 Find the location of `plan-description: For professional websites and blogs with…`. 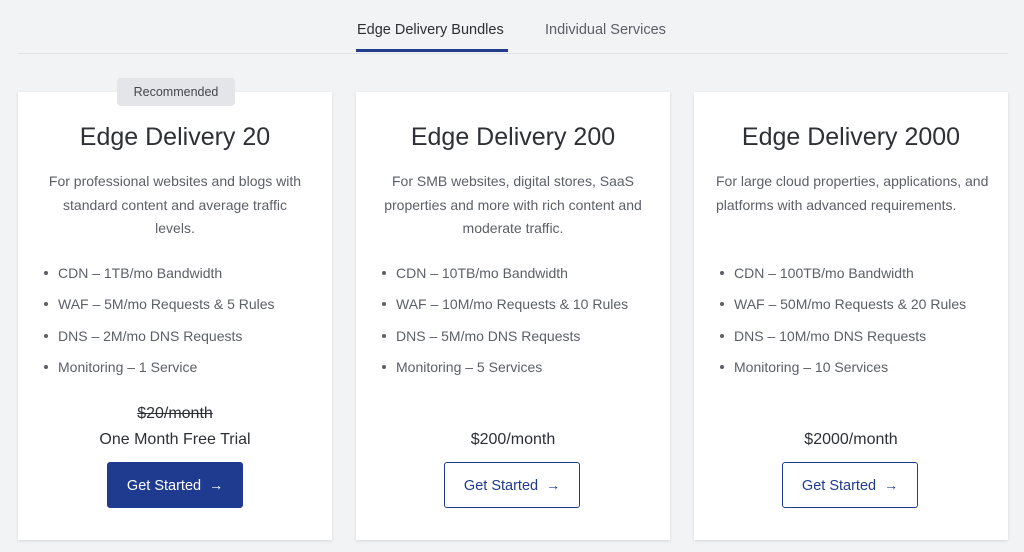

plan-description: For professional websites and blogs with… is located at coordinates (175, 204).